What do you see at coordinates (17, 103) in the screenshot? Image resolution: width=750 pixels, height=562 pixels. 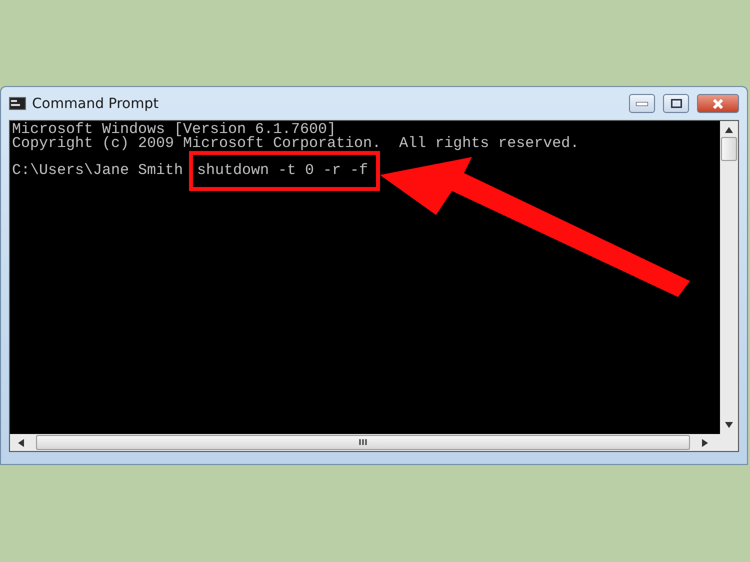 I see `console-icon` at bounding box center [17, 103].